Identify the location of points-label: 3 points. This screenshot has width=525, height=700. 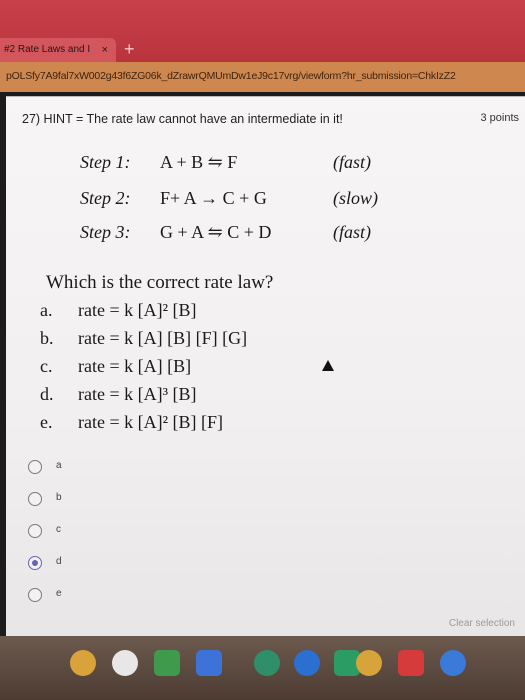
(499, 118).